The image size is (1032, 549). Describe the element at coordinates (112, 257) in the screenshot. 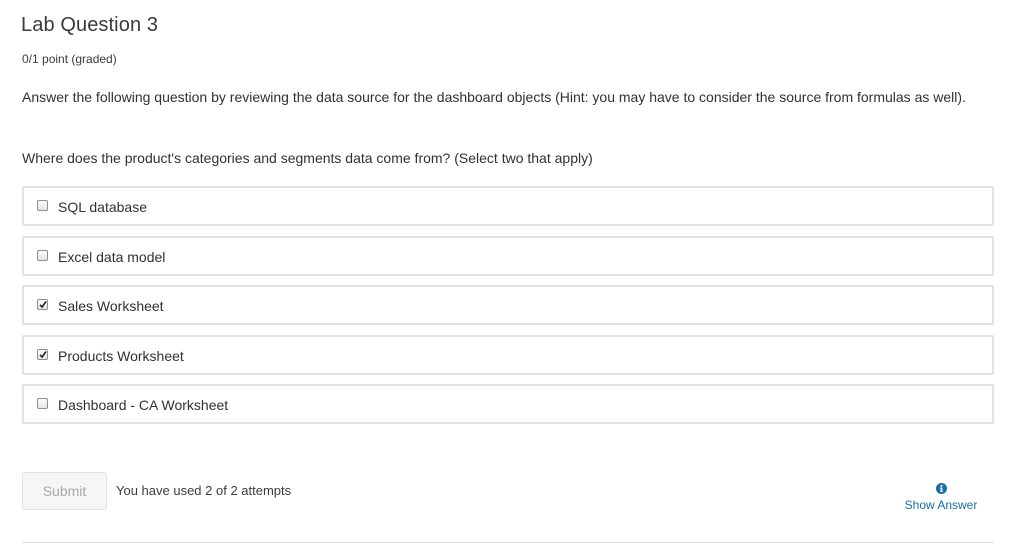

I see `choice-label: Excel data model` at that location.